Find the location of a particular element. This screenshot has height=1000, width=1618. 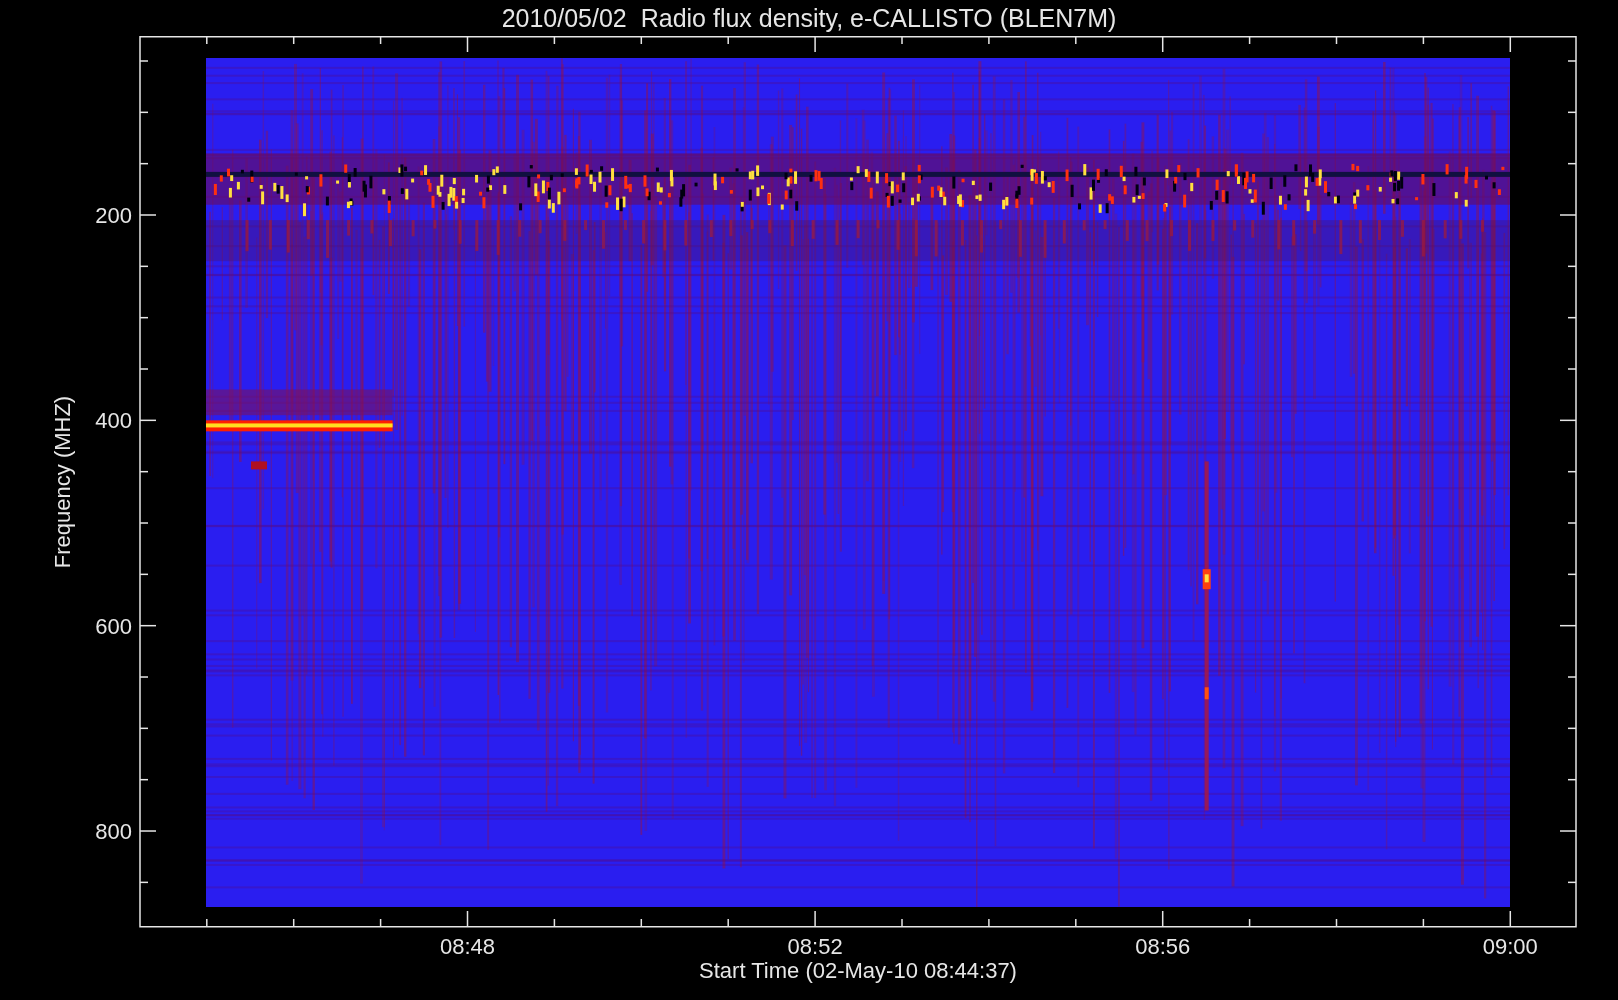

chart-title: 2010/05/02 Radio flux density, e-CALLISTO (BLEN7M) is located at coordinates (809, 18).